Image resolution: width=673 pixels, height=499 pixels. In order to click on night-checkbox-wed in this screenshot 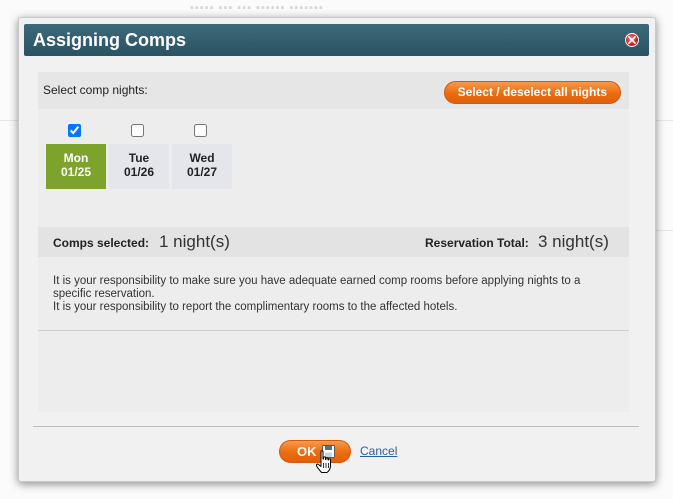, I will do `click(200, 130)`.